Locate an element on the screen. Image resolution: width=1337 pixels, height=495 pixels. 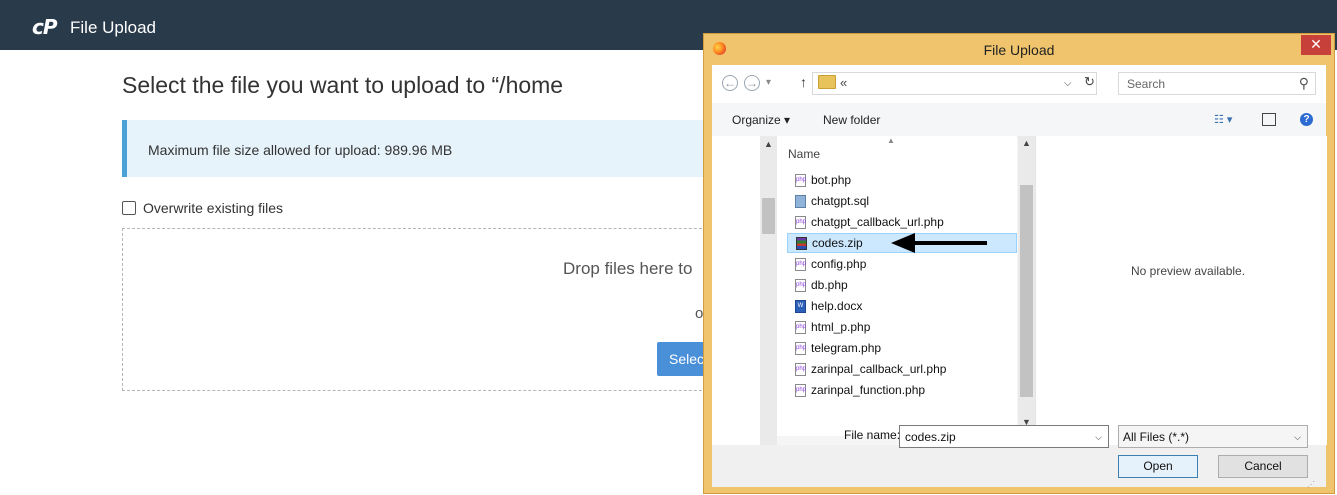
help-icon: ? is located at coordinates (1306, 119).